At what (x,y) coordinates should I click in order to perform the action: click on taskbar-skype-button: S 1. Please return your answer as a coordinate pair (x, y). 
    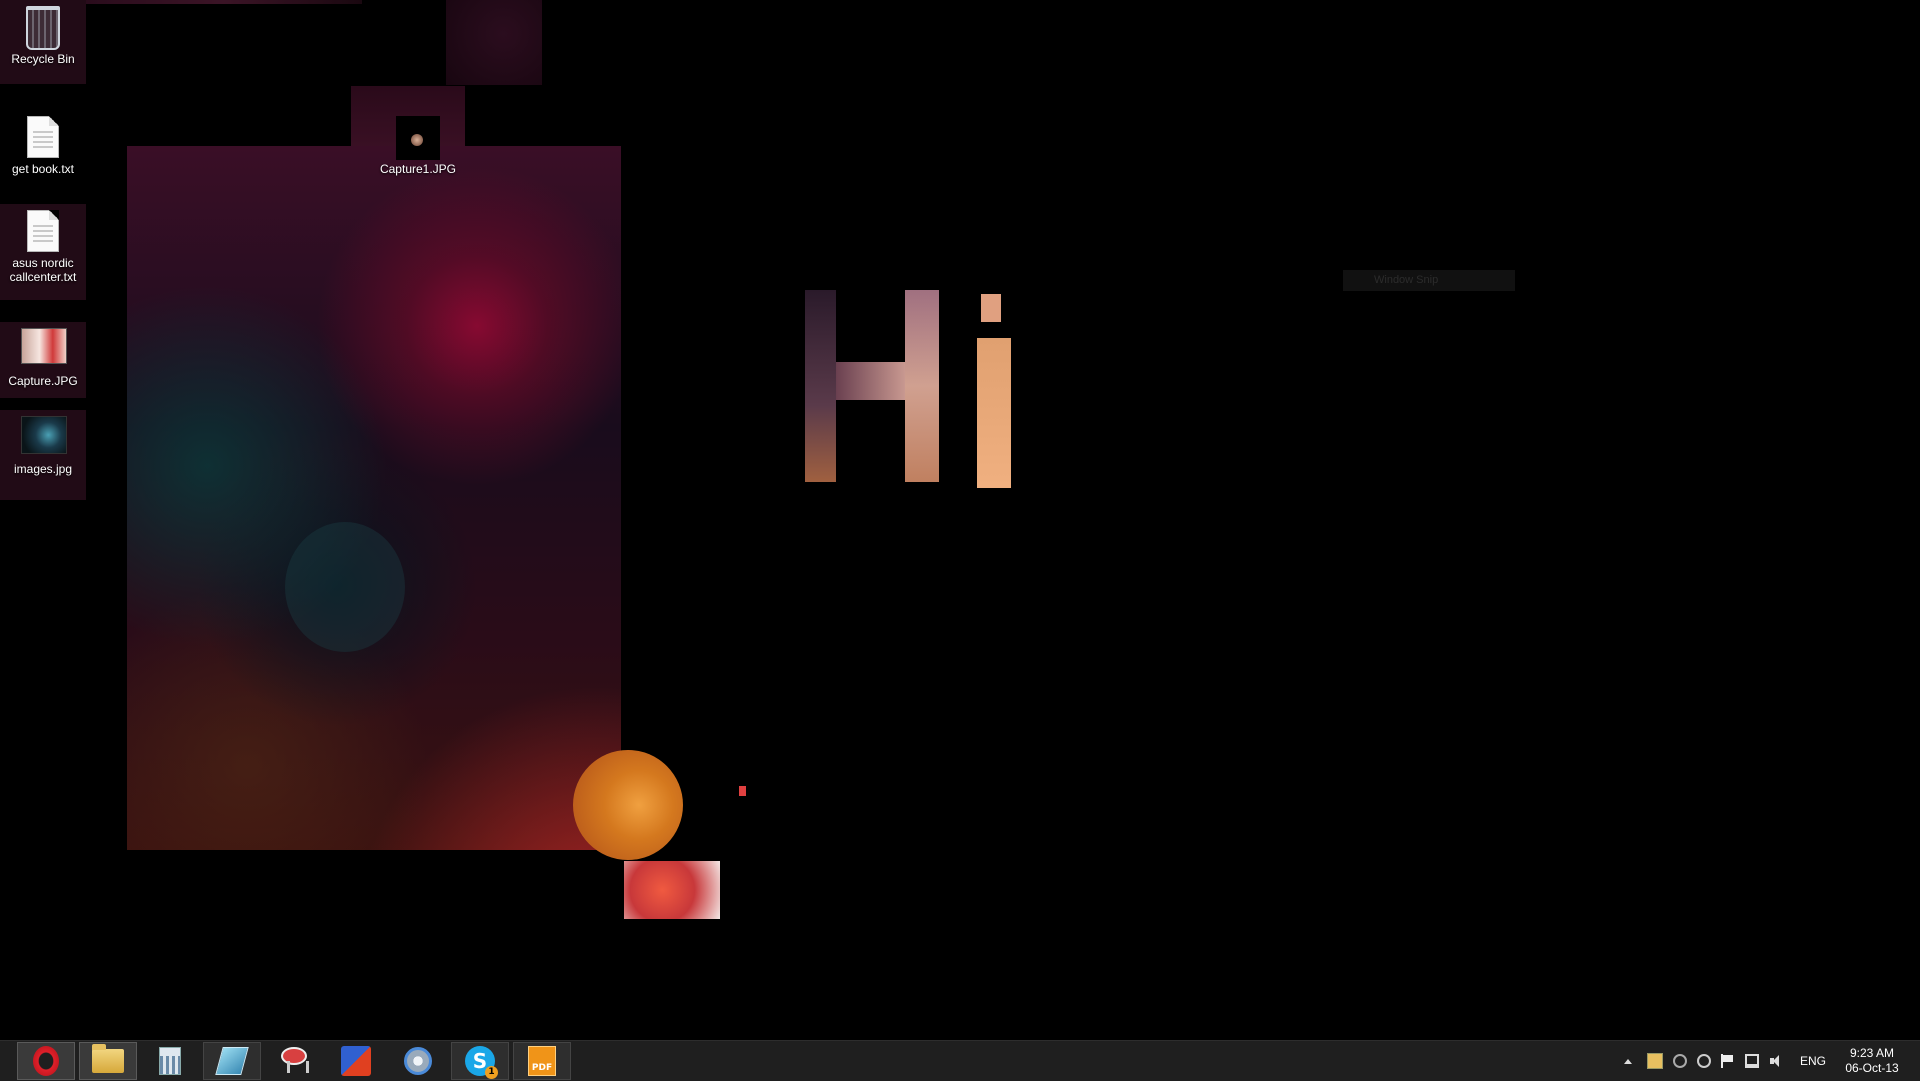
    Looking at the image, I should click on (480, 1061).